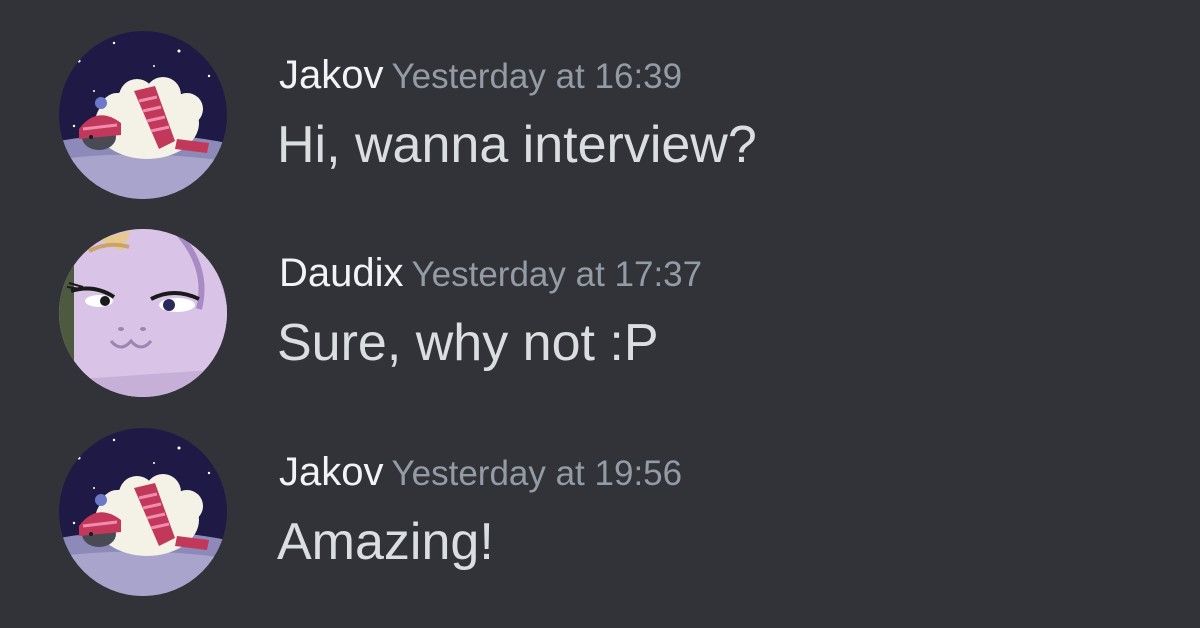 The image size is (1200, 628). Describe the element at coordinates (517, 145) in the screenshot. I see `message-content: Hi, wanna interview?` at that location.